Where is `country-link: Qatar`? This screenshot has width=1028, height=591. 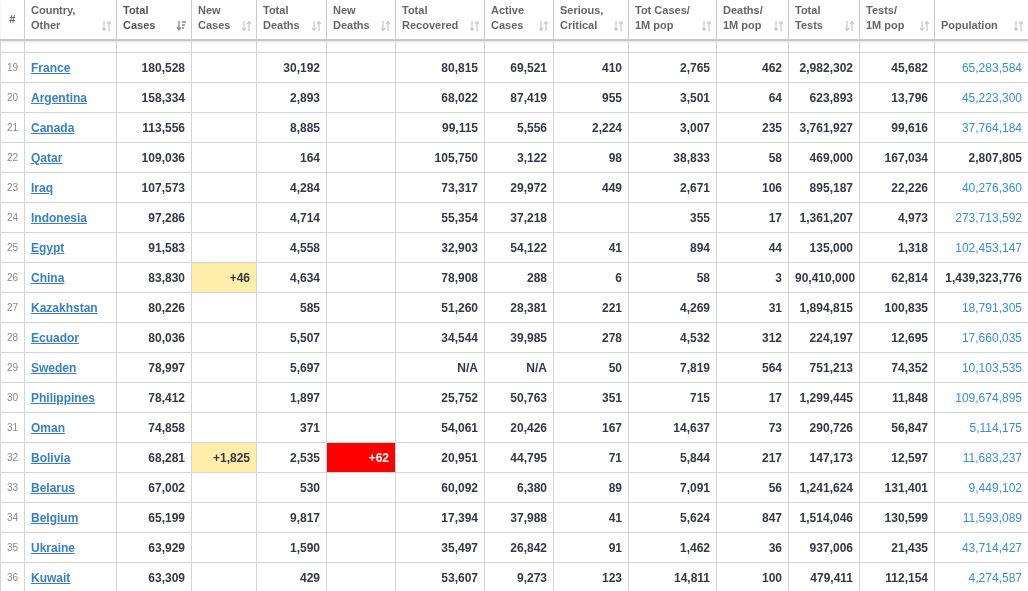
country-link: Qatar is located at coordinates (47, 157).